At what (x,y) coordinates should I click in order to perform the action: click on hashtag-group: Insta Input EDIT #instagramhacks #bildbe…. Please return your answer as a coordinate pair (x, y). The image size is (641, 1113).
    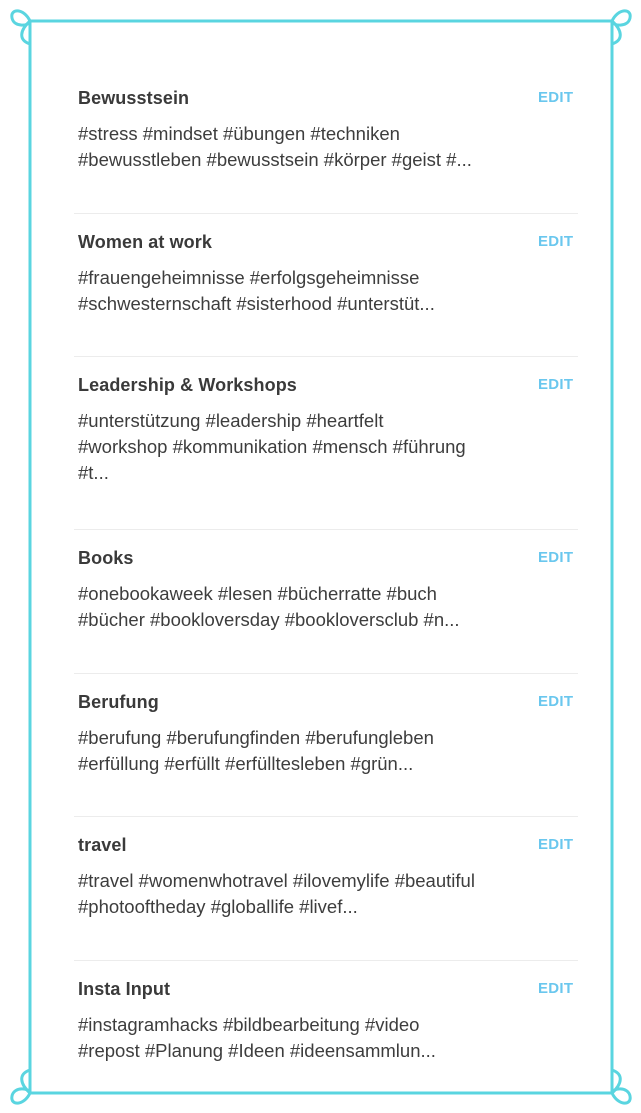
    Looking at the image, I should click on (326, 1031).